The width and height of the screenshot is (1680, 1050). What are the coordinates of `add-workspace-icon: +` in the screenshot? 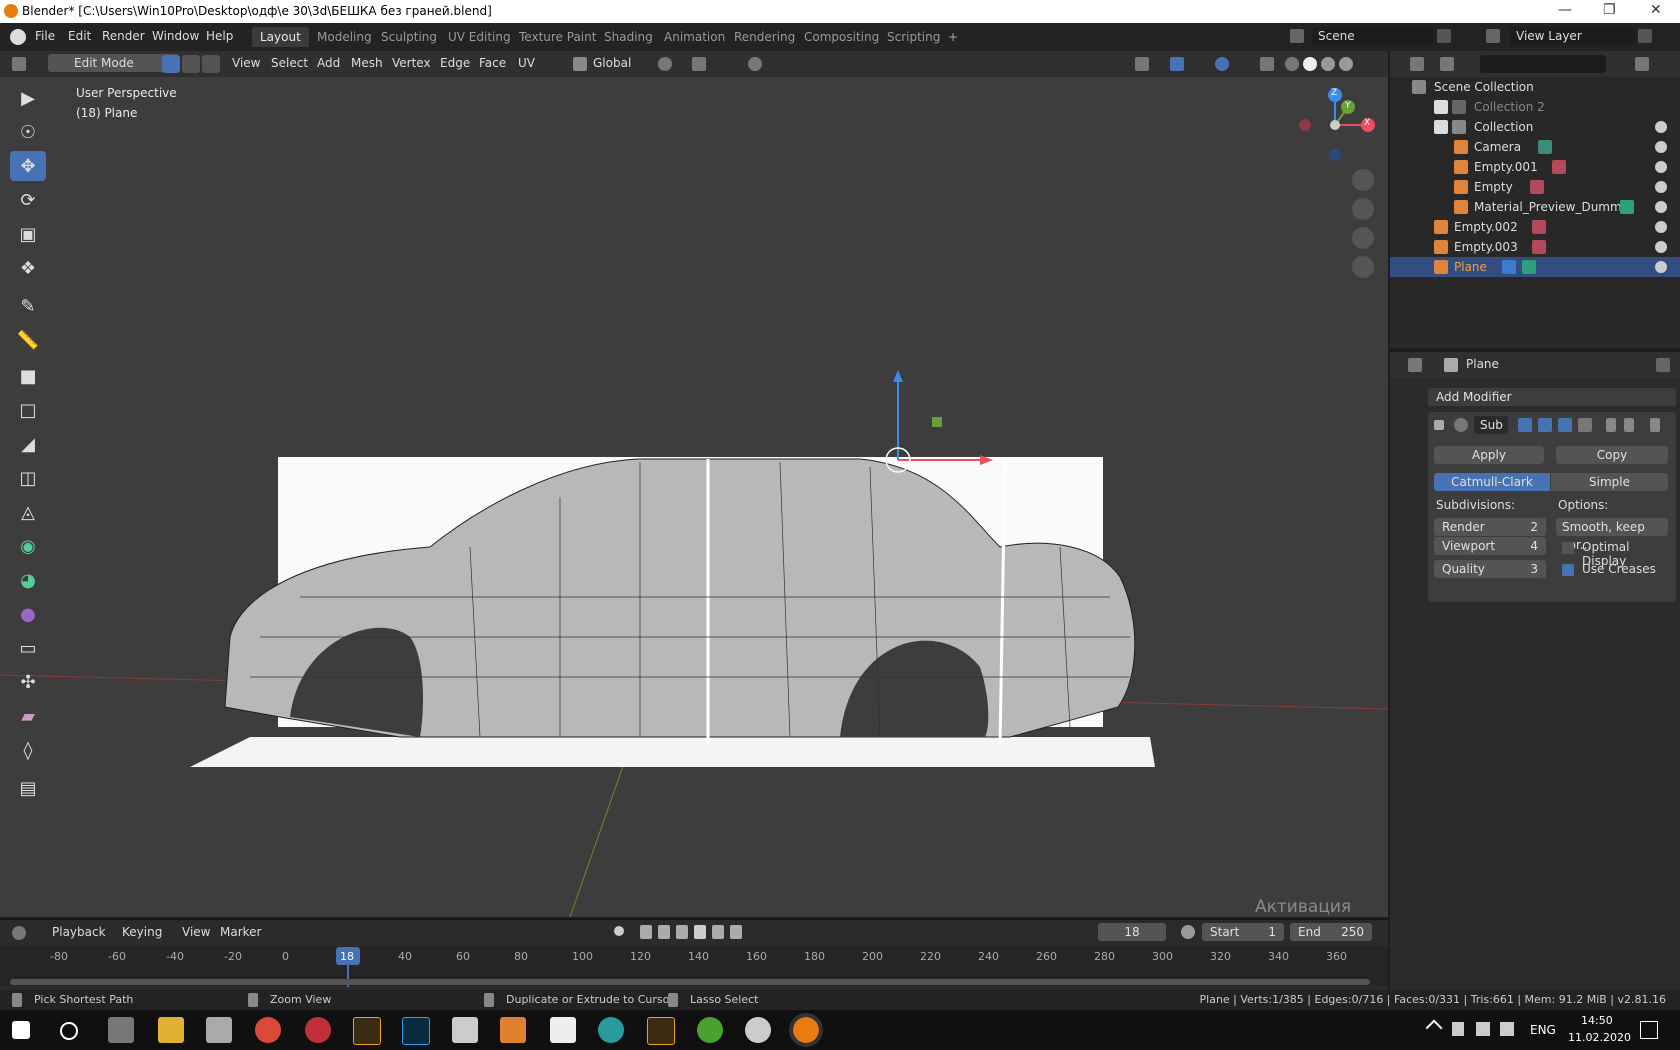 It's located at (953, 37).